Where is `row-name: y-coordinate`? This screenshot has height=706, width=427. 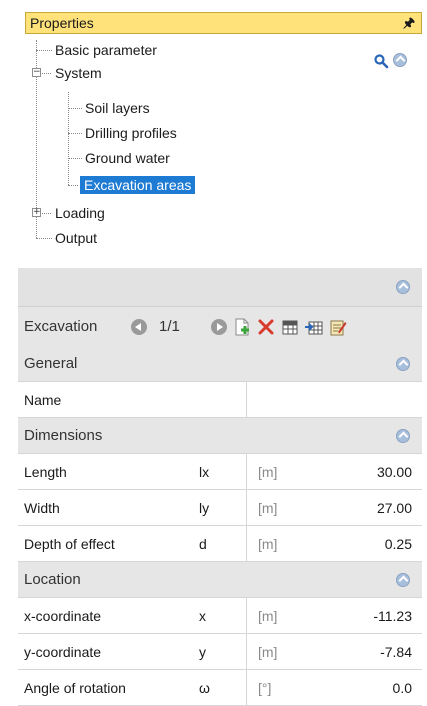 row-name: y-coordinate is located at coordinates (63, 652).